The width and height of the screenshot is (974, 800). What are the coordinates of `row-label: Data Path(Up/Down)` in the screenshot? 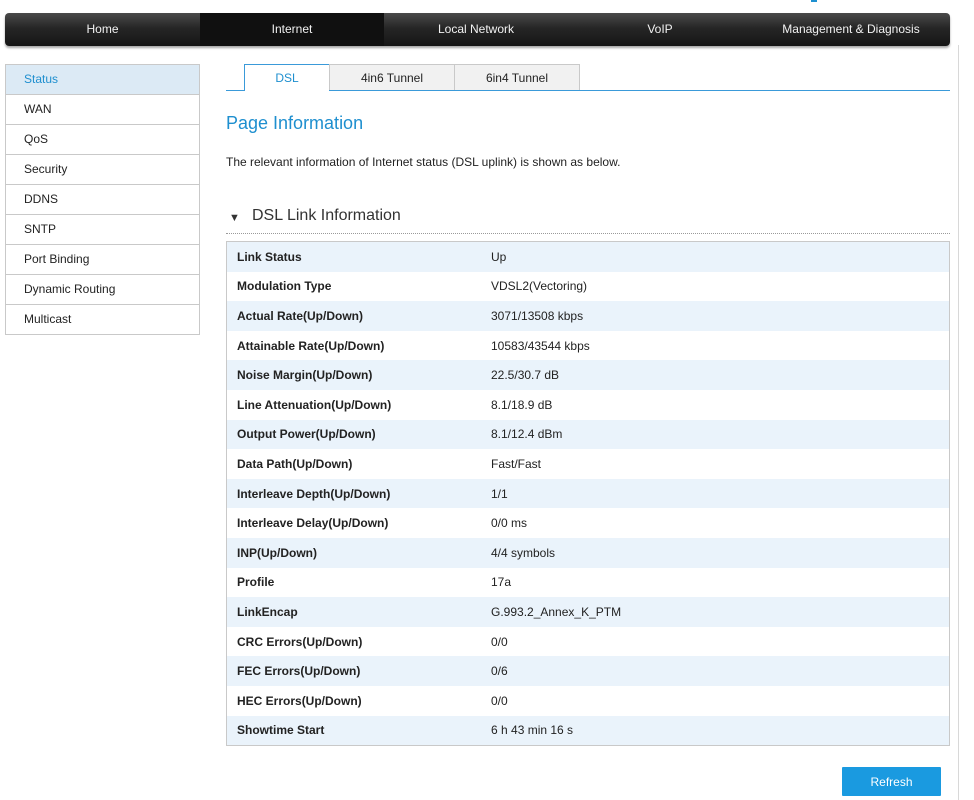 It's located at (358, 464).